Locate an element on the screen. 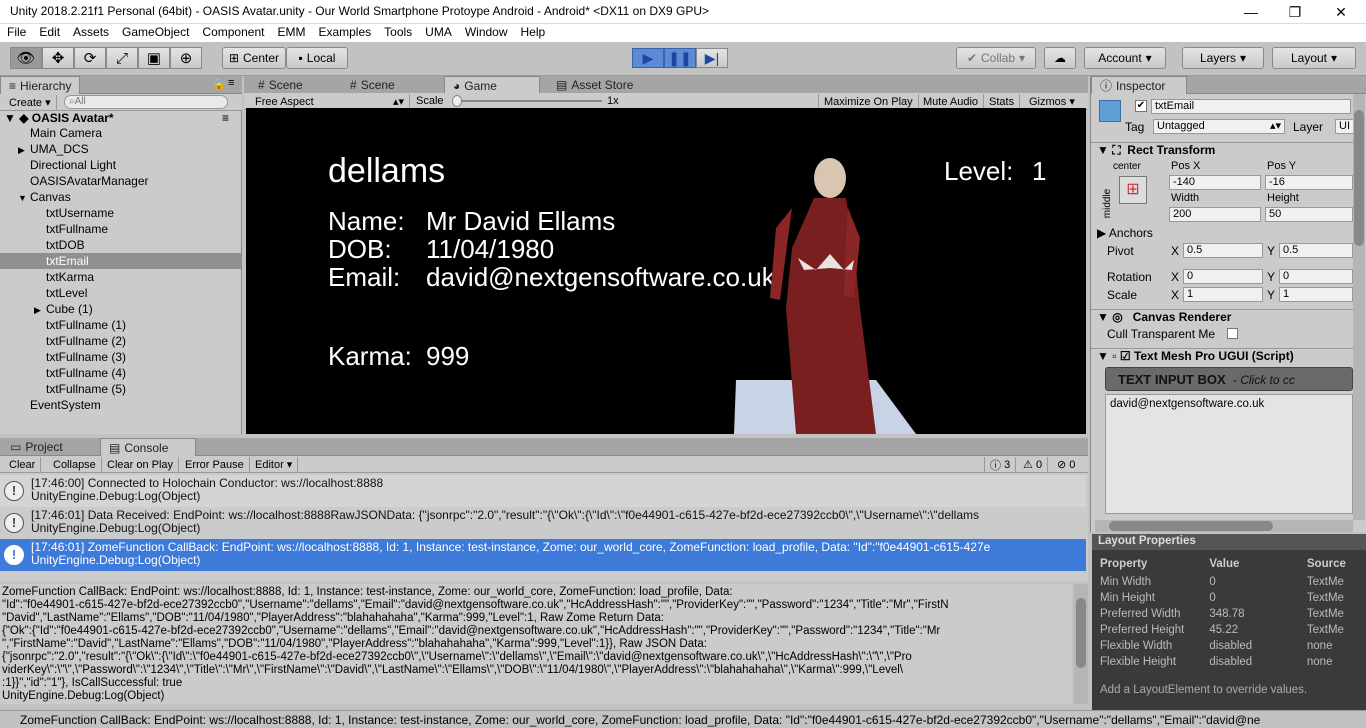 This screenshot has height=728, width=1366. menu-item: Window is located at coordinates (486, 33).